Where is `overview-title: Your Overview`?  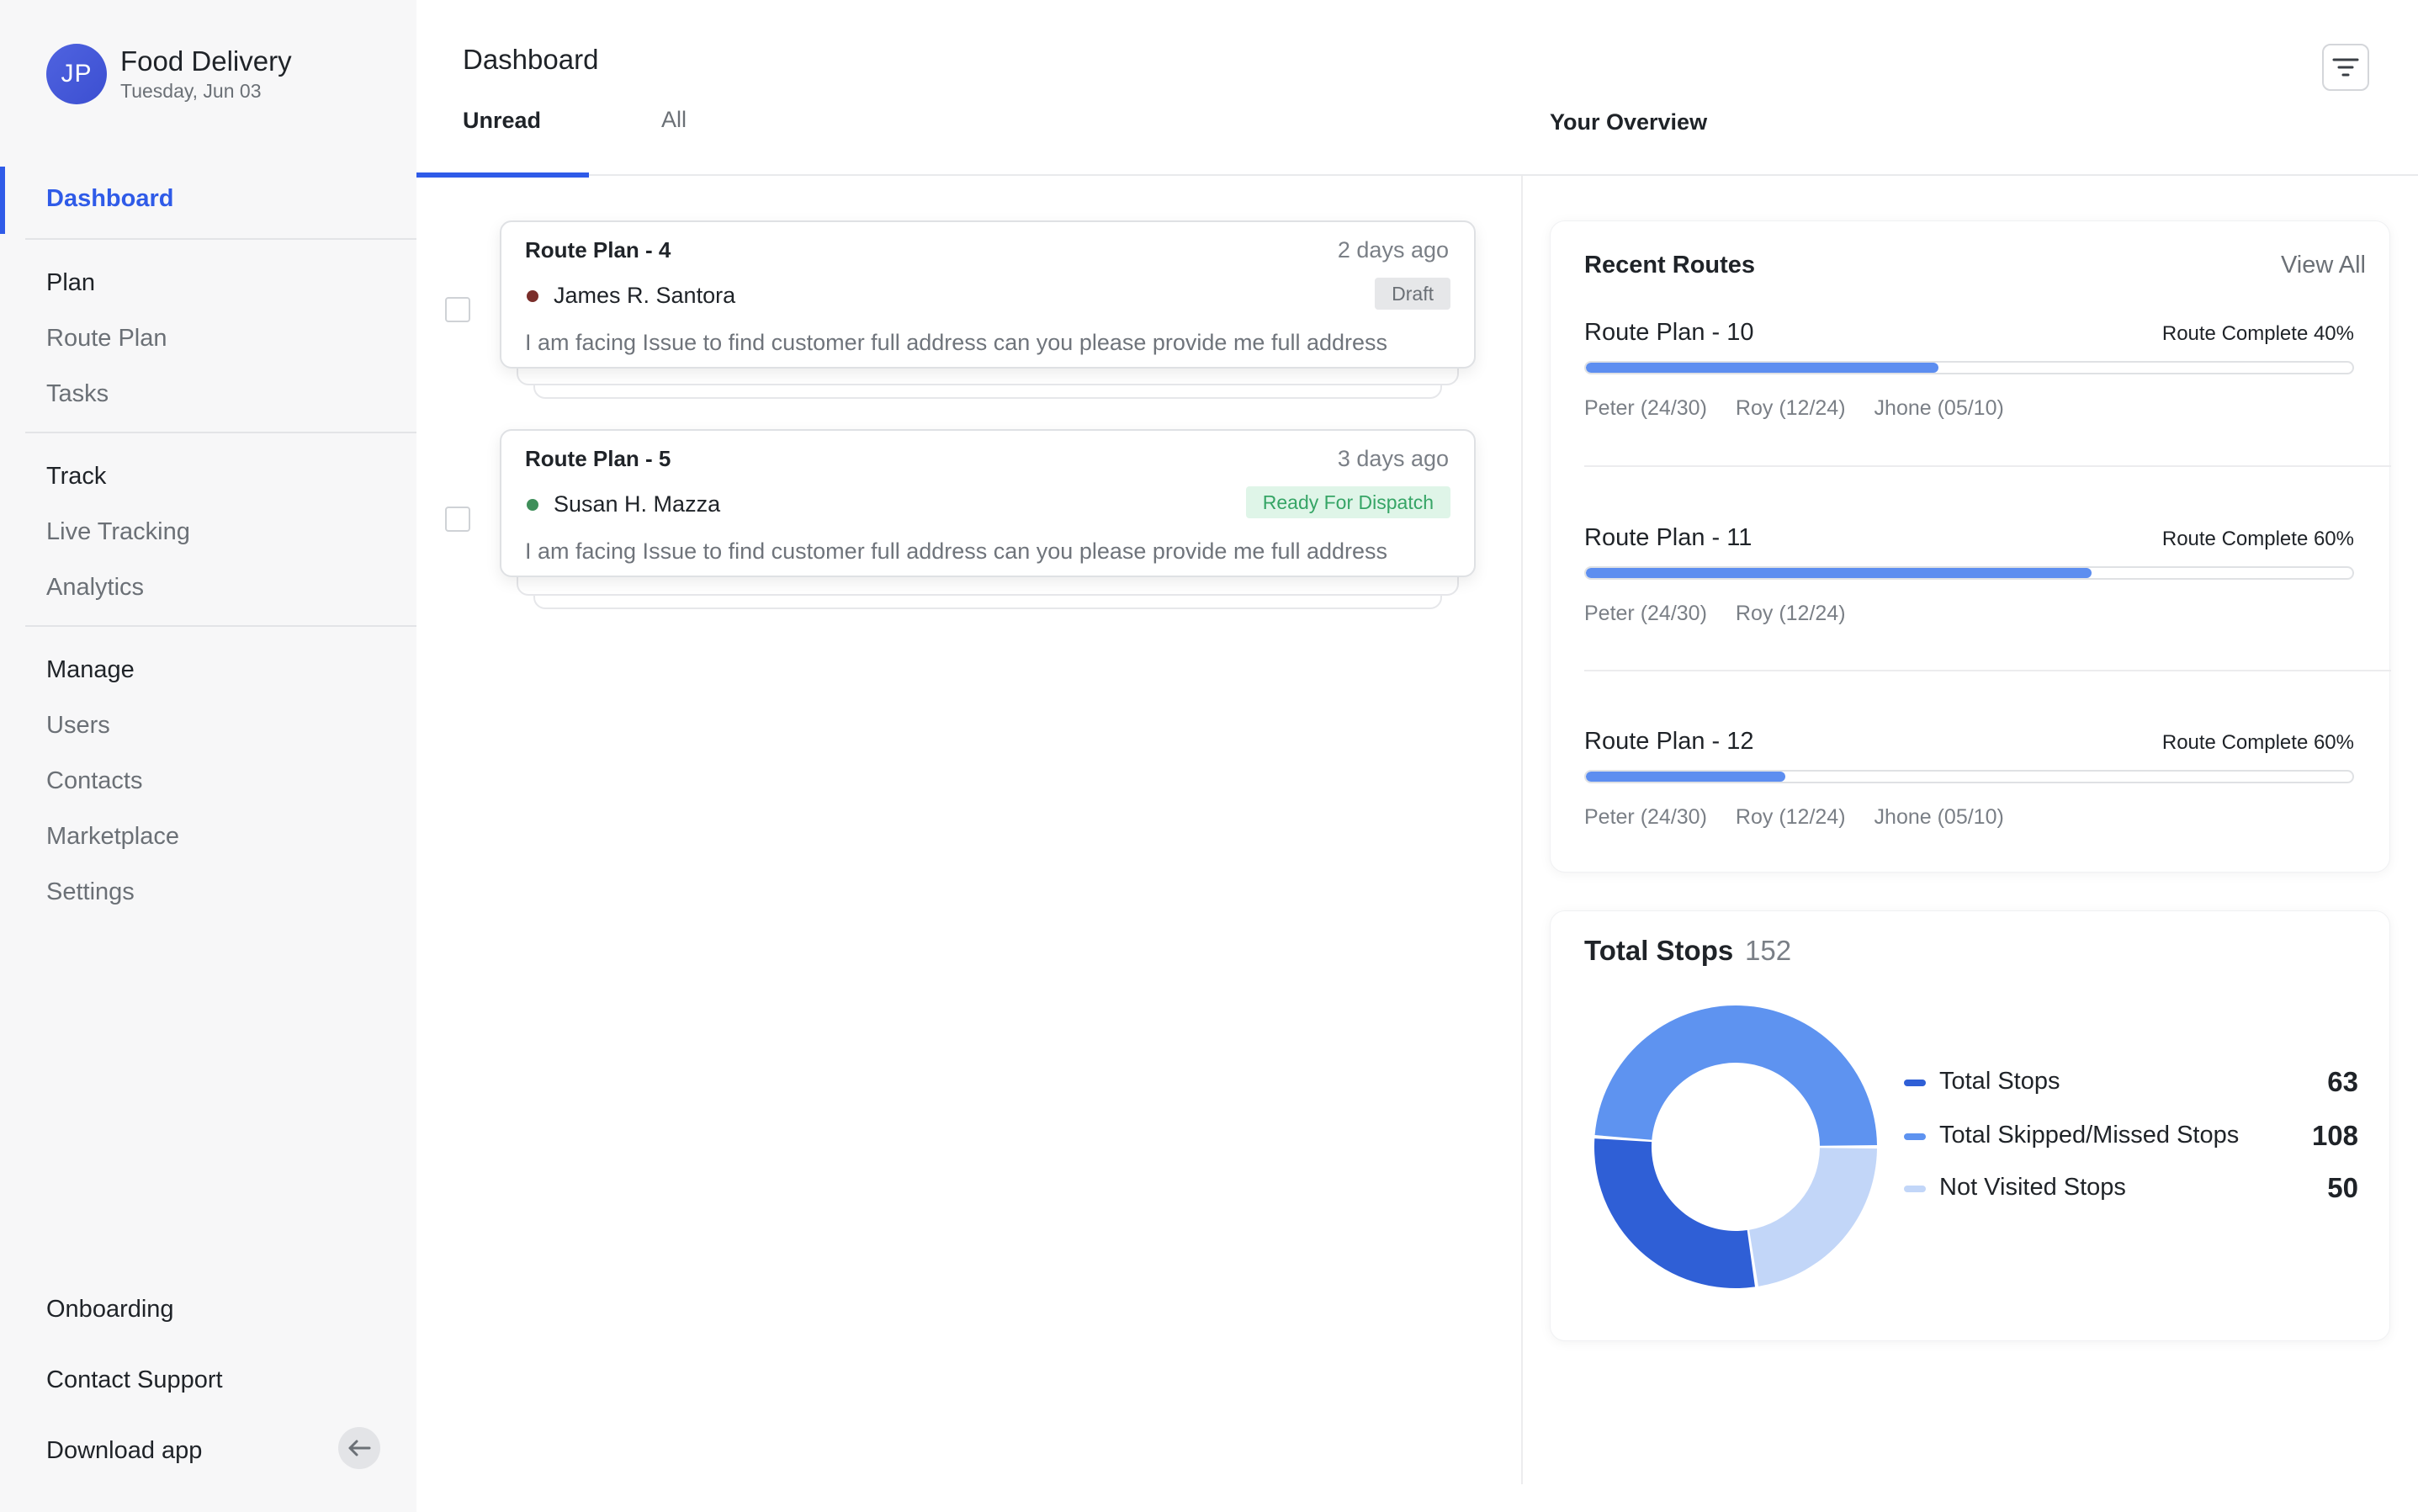 overview-title: Your Overview is located at coordinates (1629, 122).